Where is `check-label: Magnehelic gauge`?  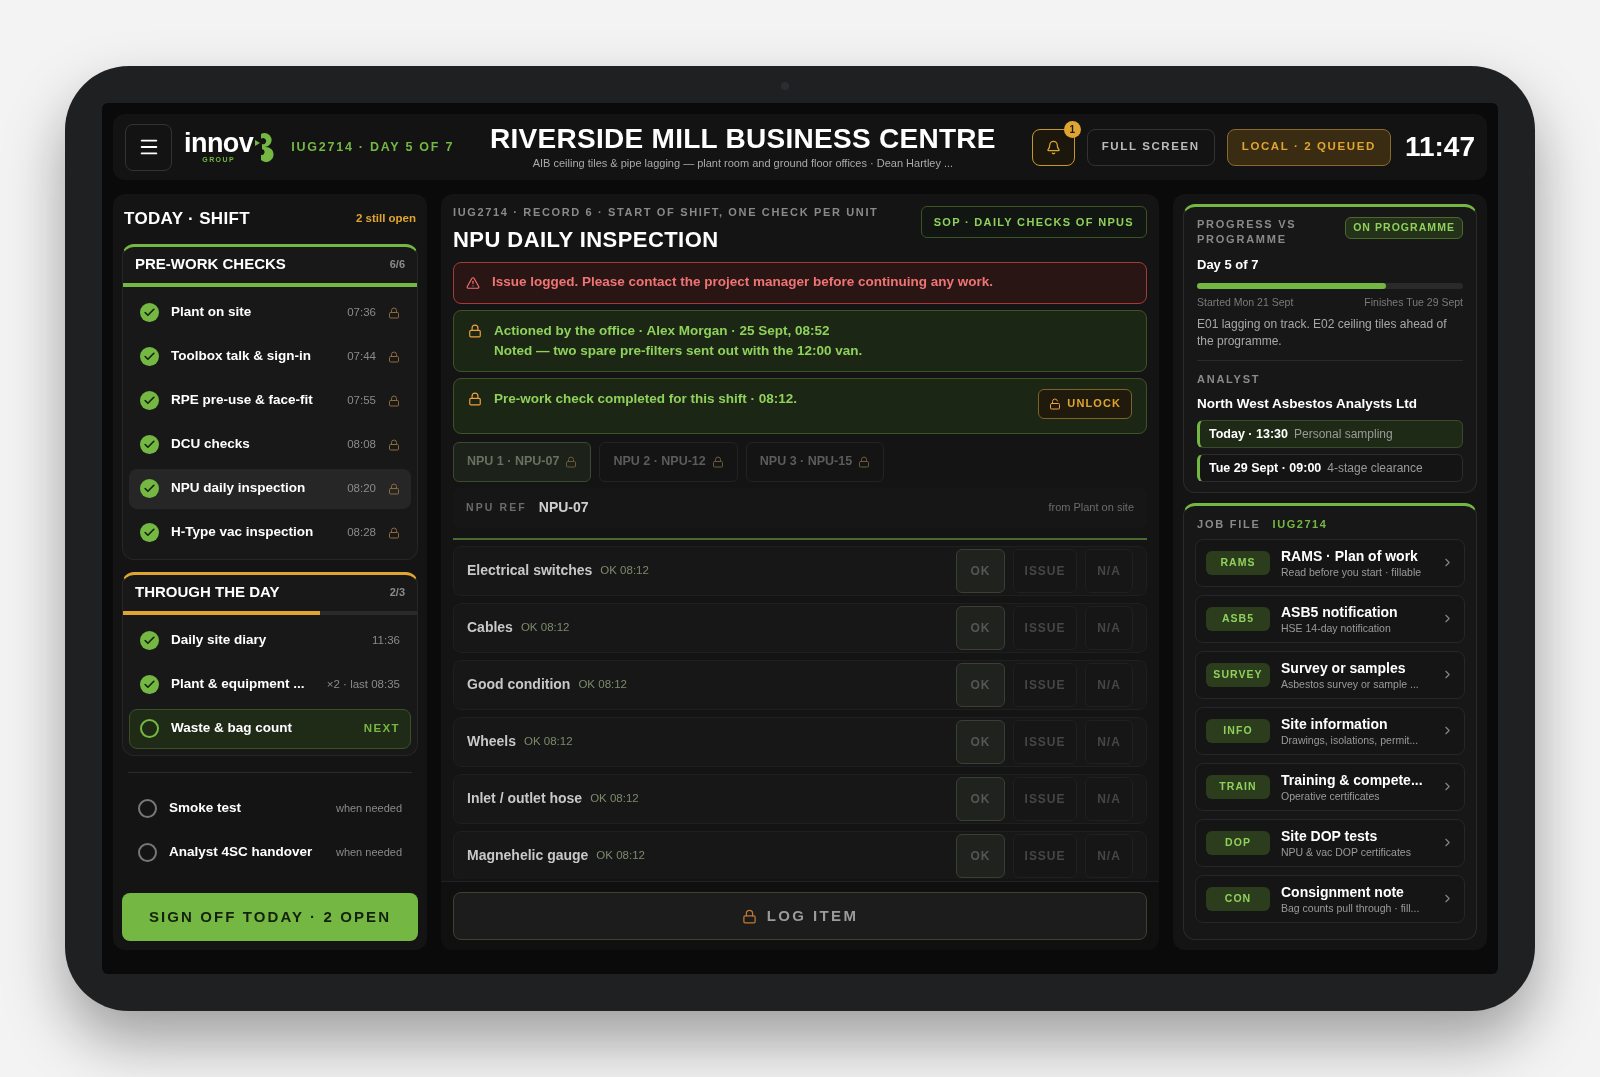 check-label: Magnehelic gauge is located at coordinates (528, 855).